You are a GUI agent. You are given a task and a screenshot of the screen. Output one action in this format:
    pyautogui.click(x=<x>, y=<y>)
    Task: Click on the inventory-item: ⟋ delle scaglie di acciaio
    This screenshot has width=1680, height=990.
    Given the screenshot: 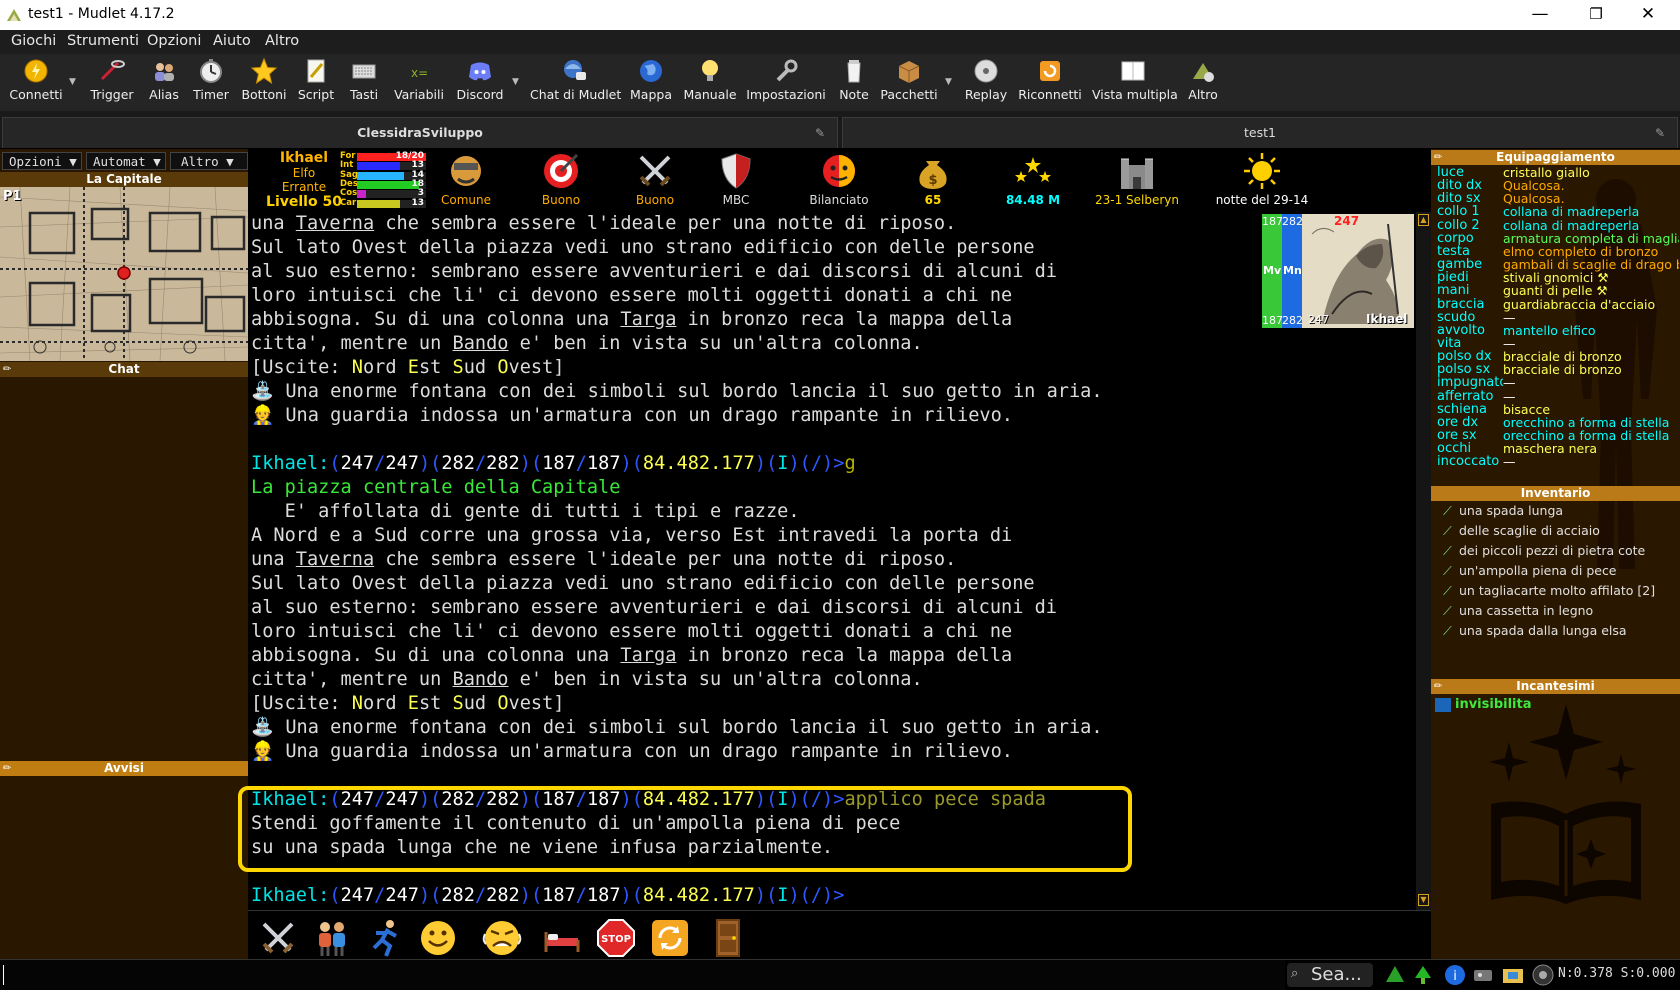 What is the action you would take?
    pyautogui.click(x=1521, y=531)
    